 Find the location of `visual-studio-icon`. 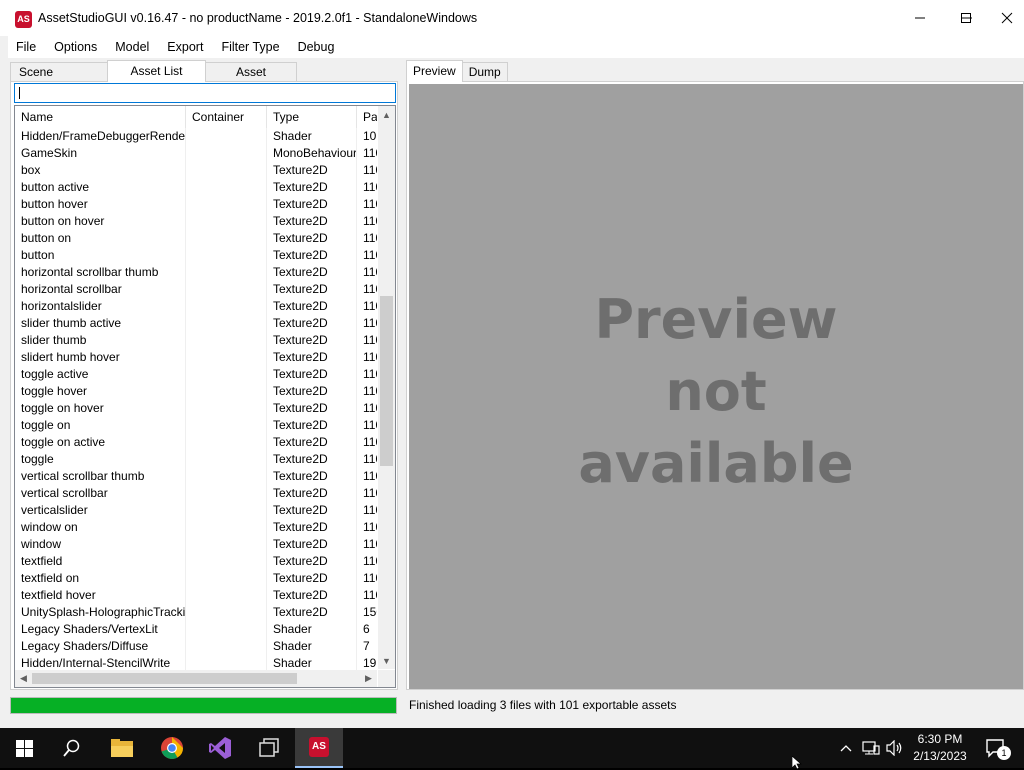

visual-studio-icon is located at coordinates (220, 748).